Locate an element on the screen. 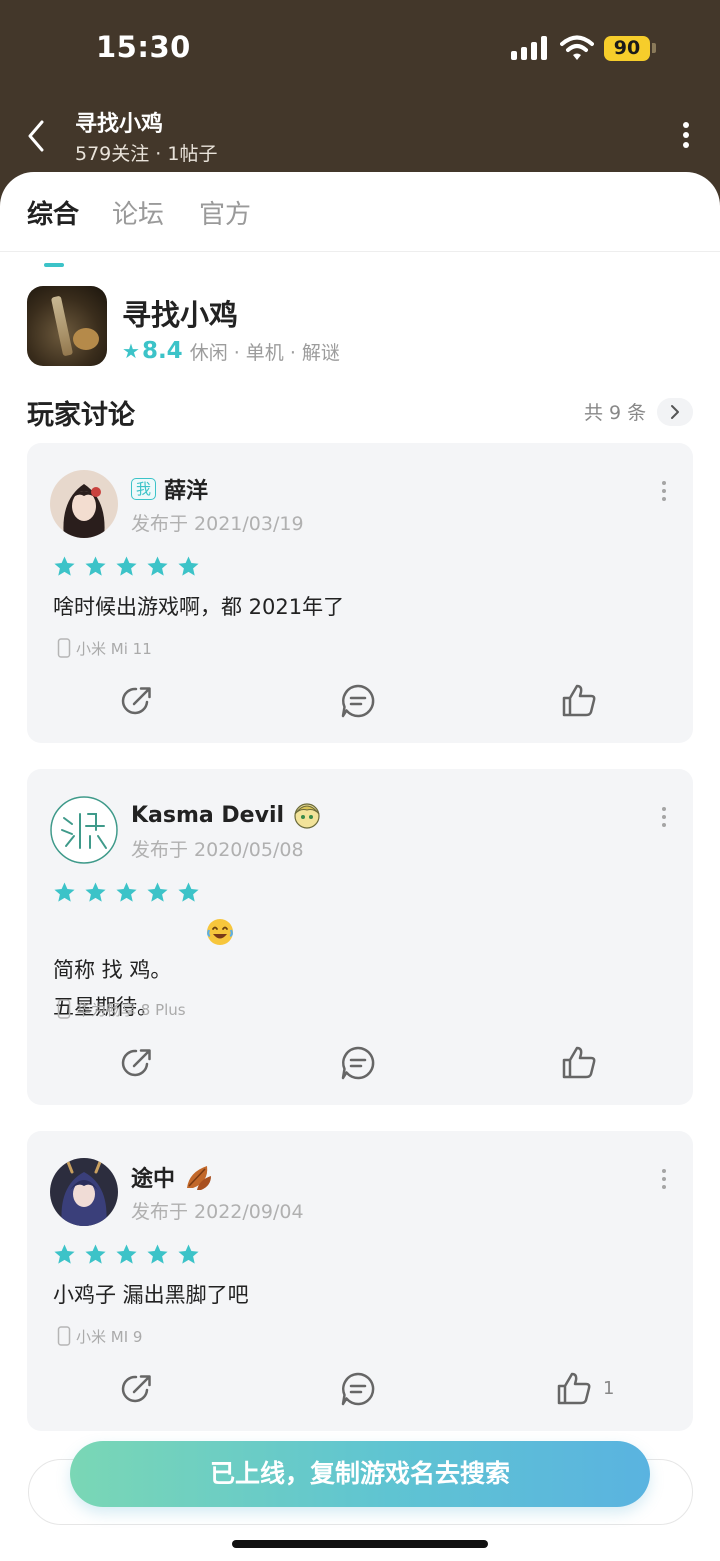 This screenshot has height=1561, width=720. user-row: 途中 is located at coordinates (172, 1177).